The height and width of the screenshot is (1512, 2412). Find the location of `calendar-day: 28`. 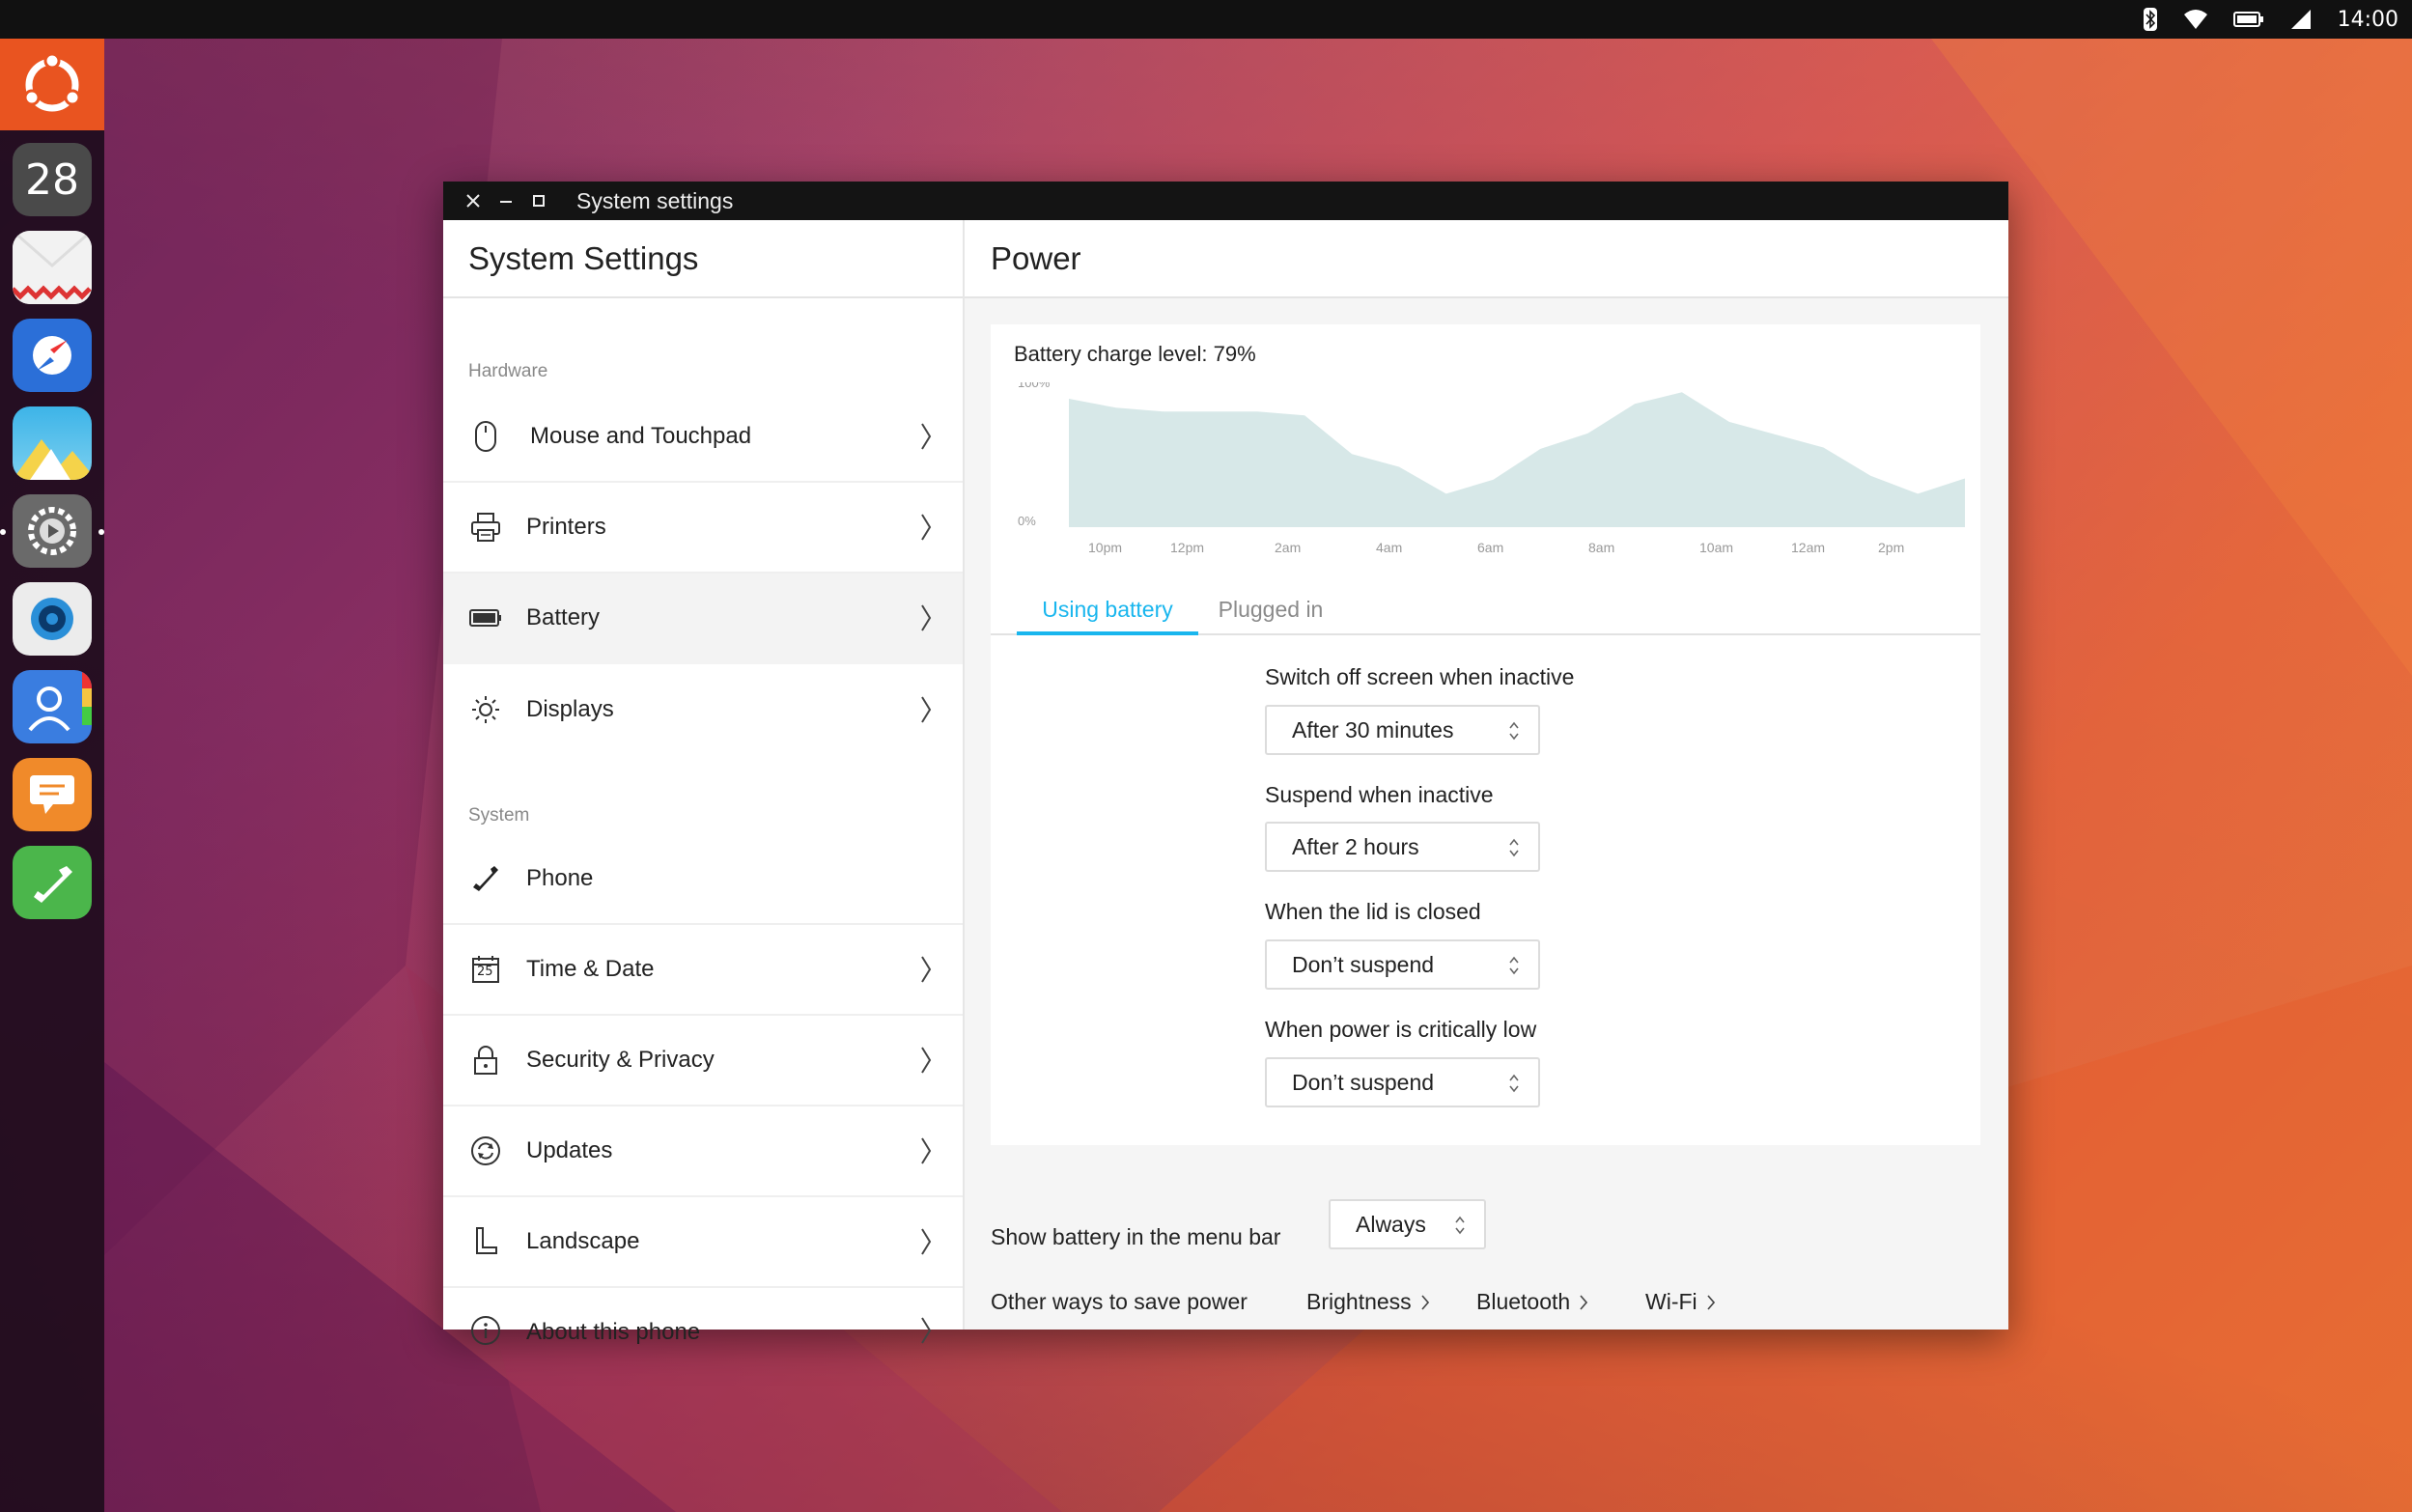

calendar-day: 28 is located at coordinates (52, 180).